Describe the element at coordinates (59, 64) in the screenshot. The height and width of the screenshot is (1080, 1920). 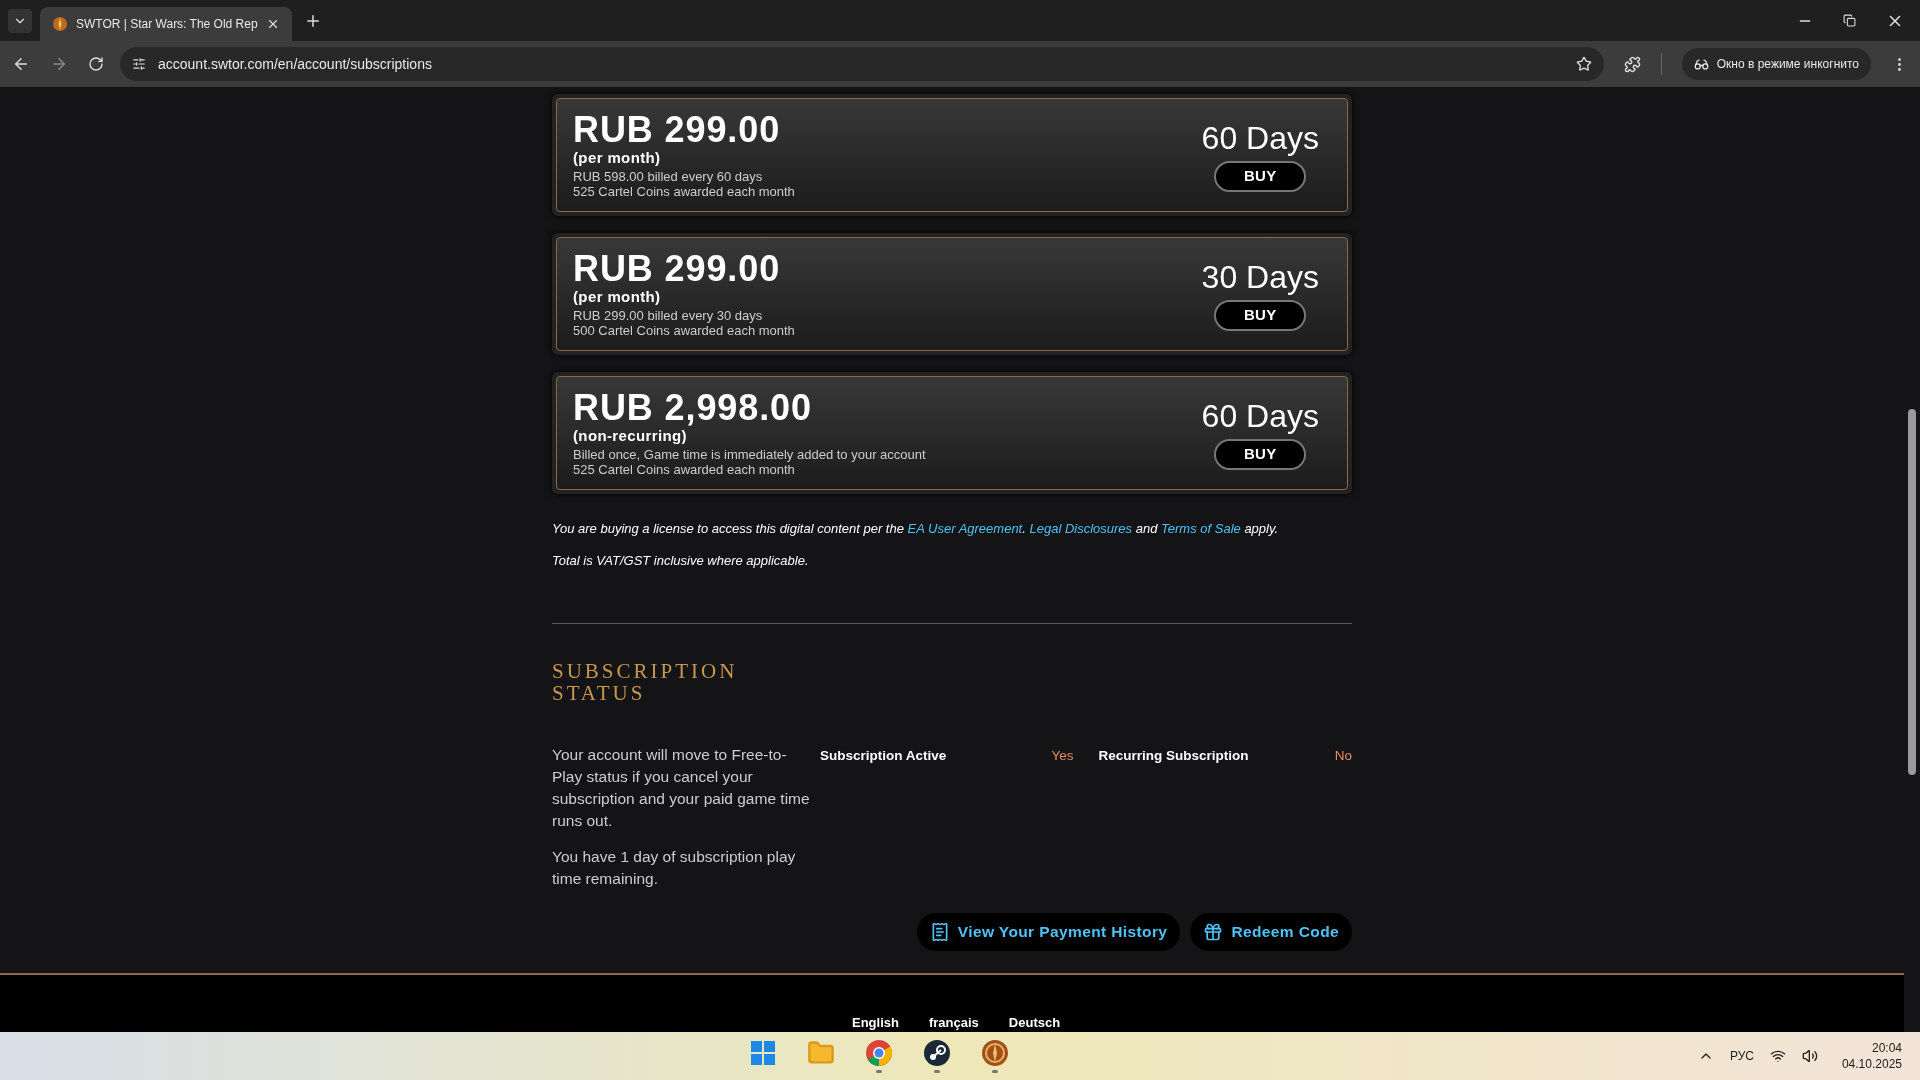
I see `forward-icon` at that location.